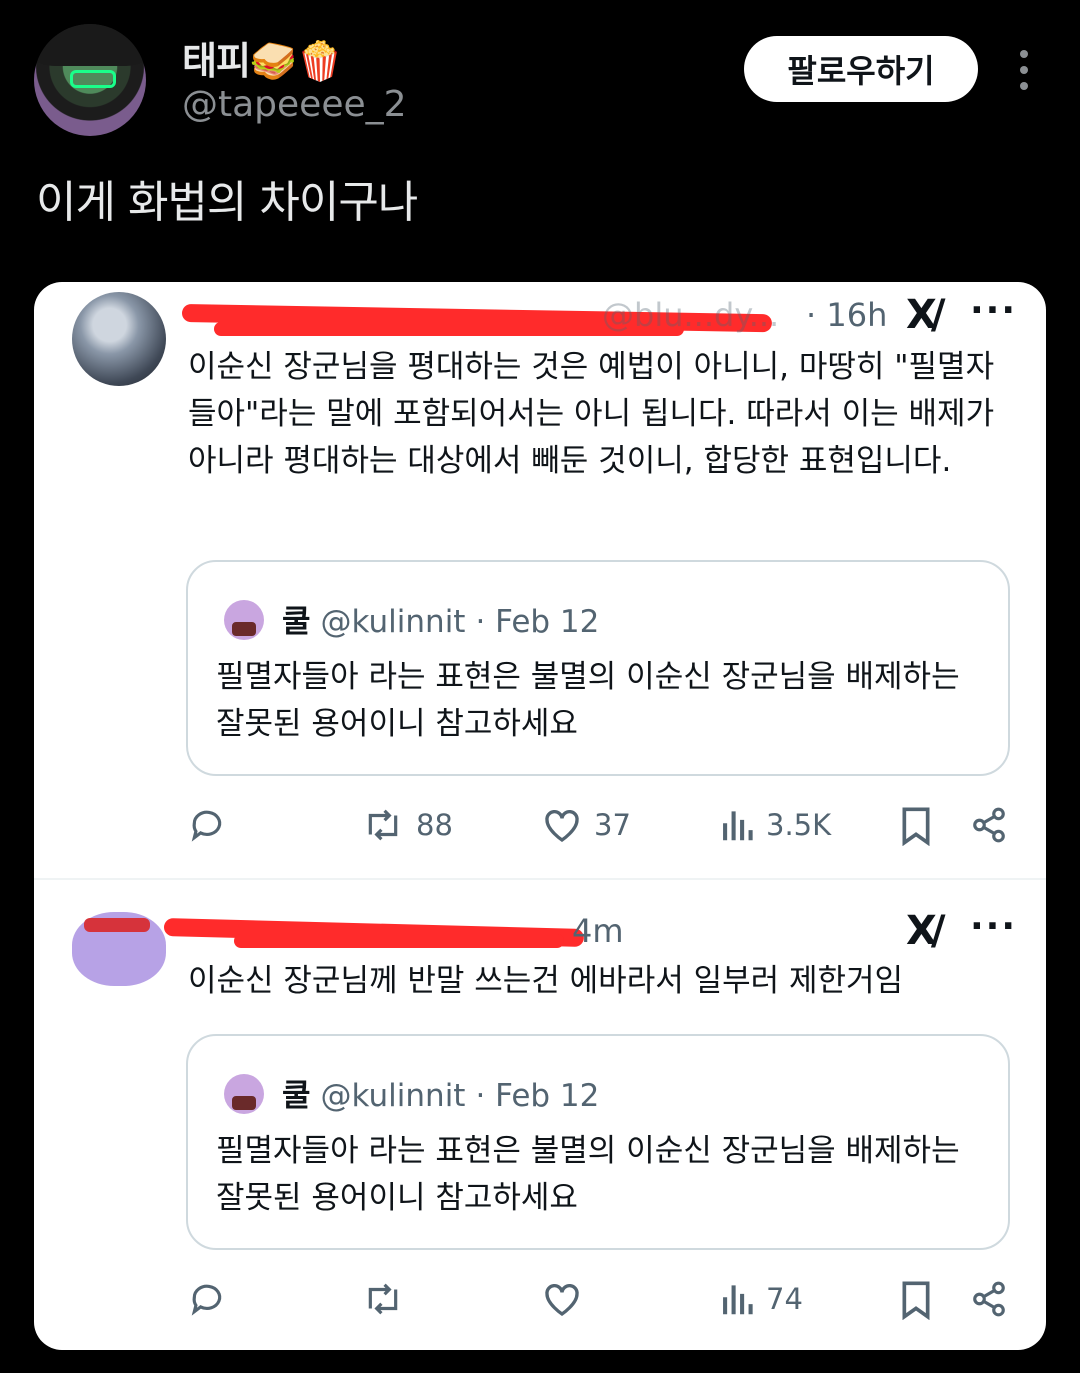 This screenshot has height=1373, width=1080. Describe the element at coordinates (263, 57) in the screenshot. I see `display-name: 태피🥪🍿` at that location.